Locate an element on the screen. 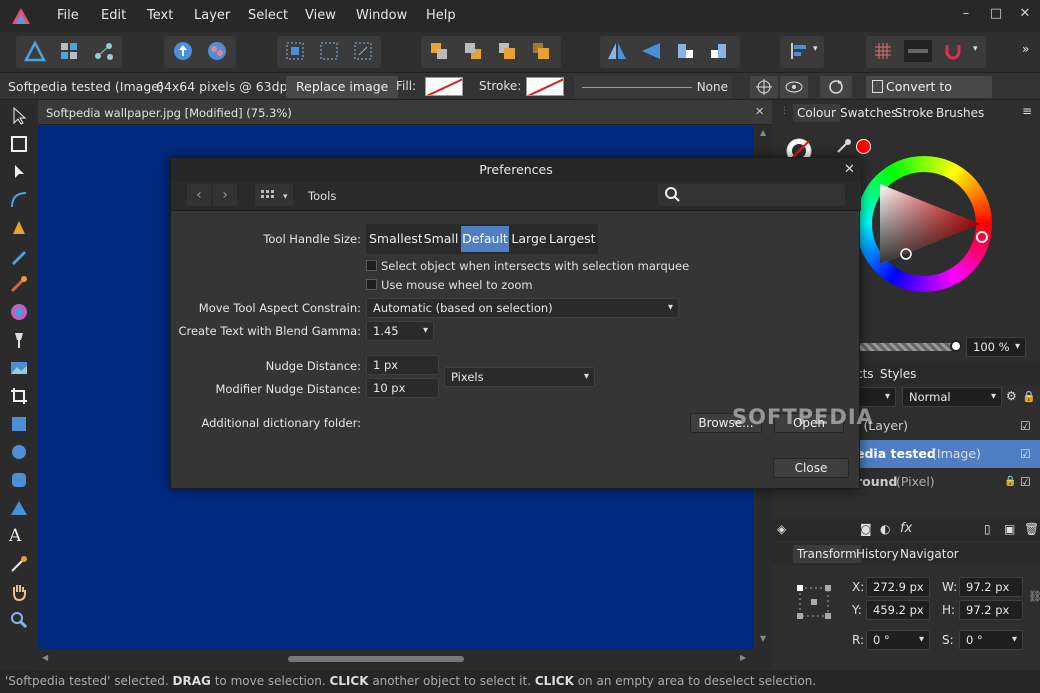 The width and height of the screenshot is (1040, 693). menu-window: Window is located at coordinates (381, 15).